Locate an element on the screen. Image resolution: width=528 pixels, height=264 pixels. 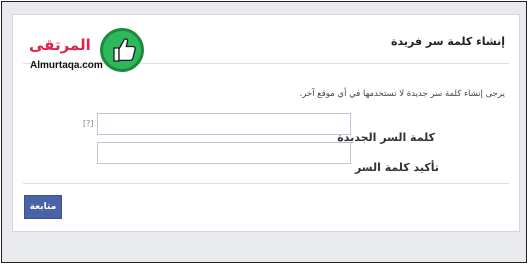
page-title: إنشاء كلمة سر فريدة is located at coordinates (448, 41).